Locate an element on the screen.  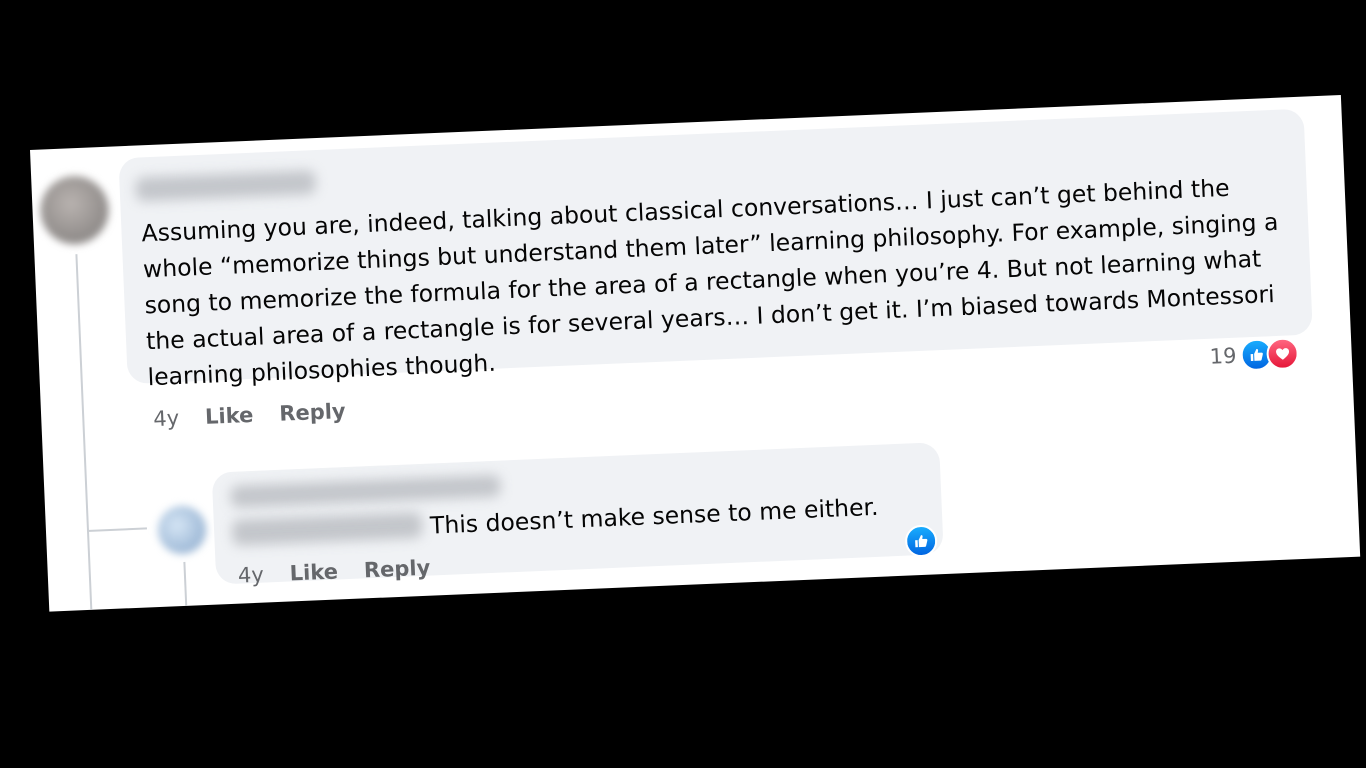
like-icon is located at coordinates (921, 541).